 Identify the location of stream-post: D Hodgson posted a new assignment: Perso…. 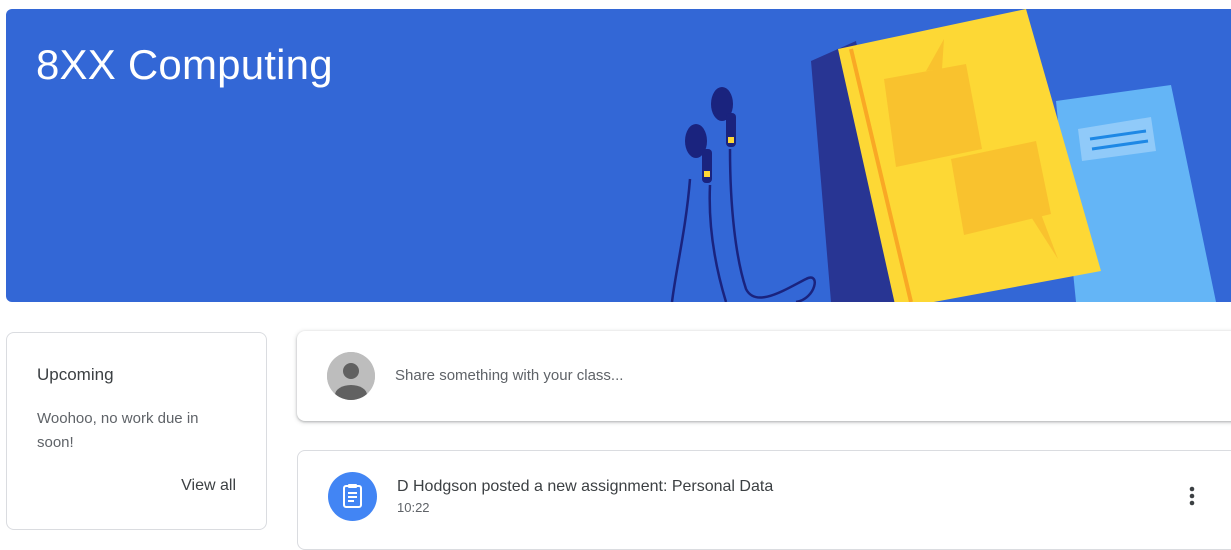
(764, 500).